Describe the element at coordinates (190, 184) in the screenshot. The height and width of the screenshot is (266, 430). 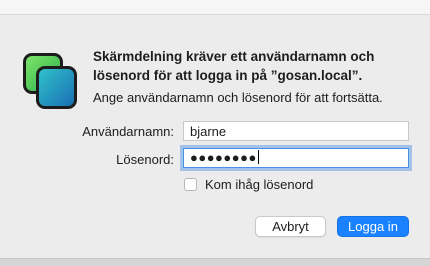
I see `remember-password-checkbox` at that location.